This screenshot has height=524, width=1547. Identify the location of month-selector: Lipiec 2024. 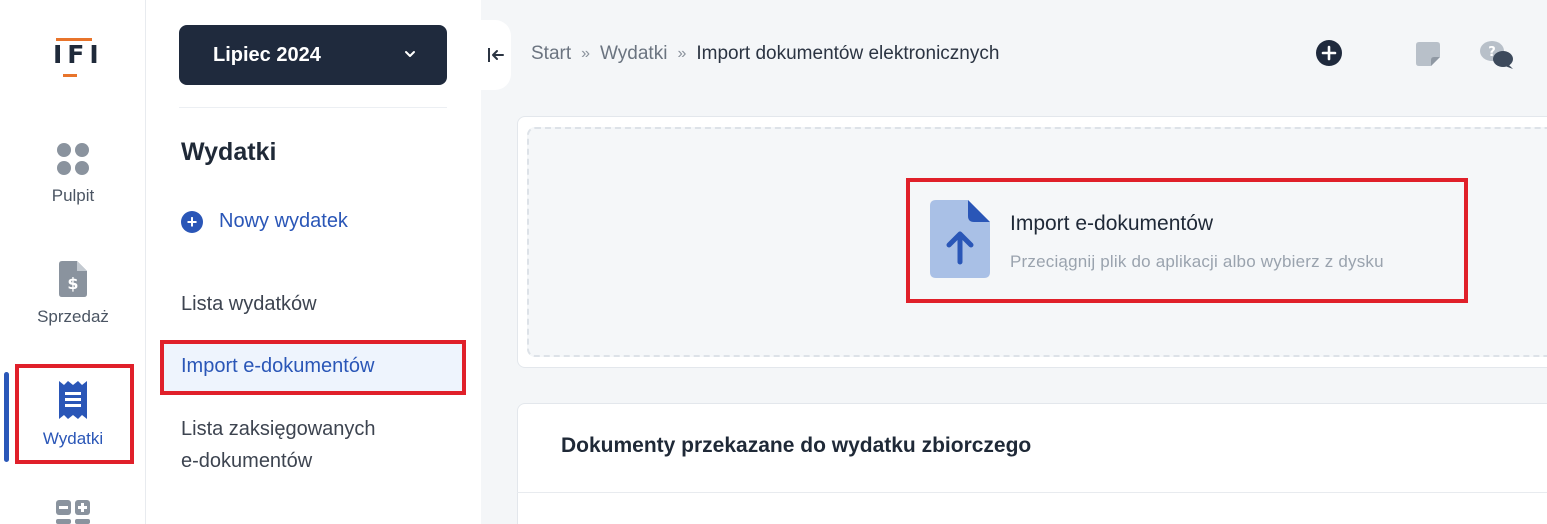
(313, 55).